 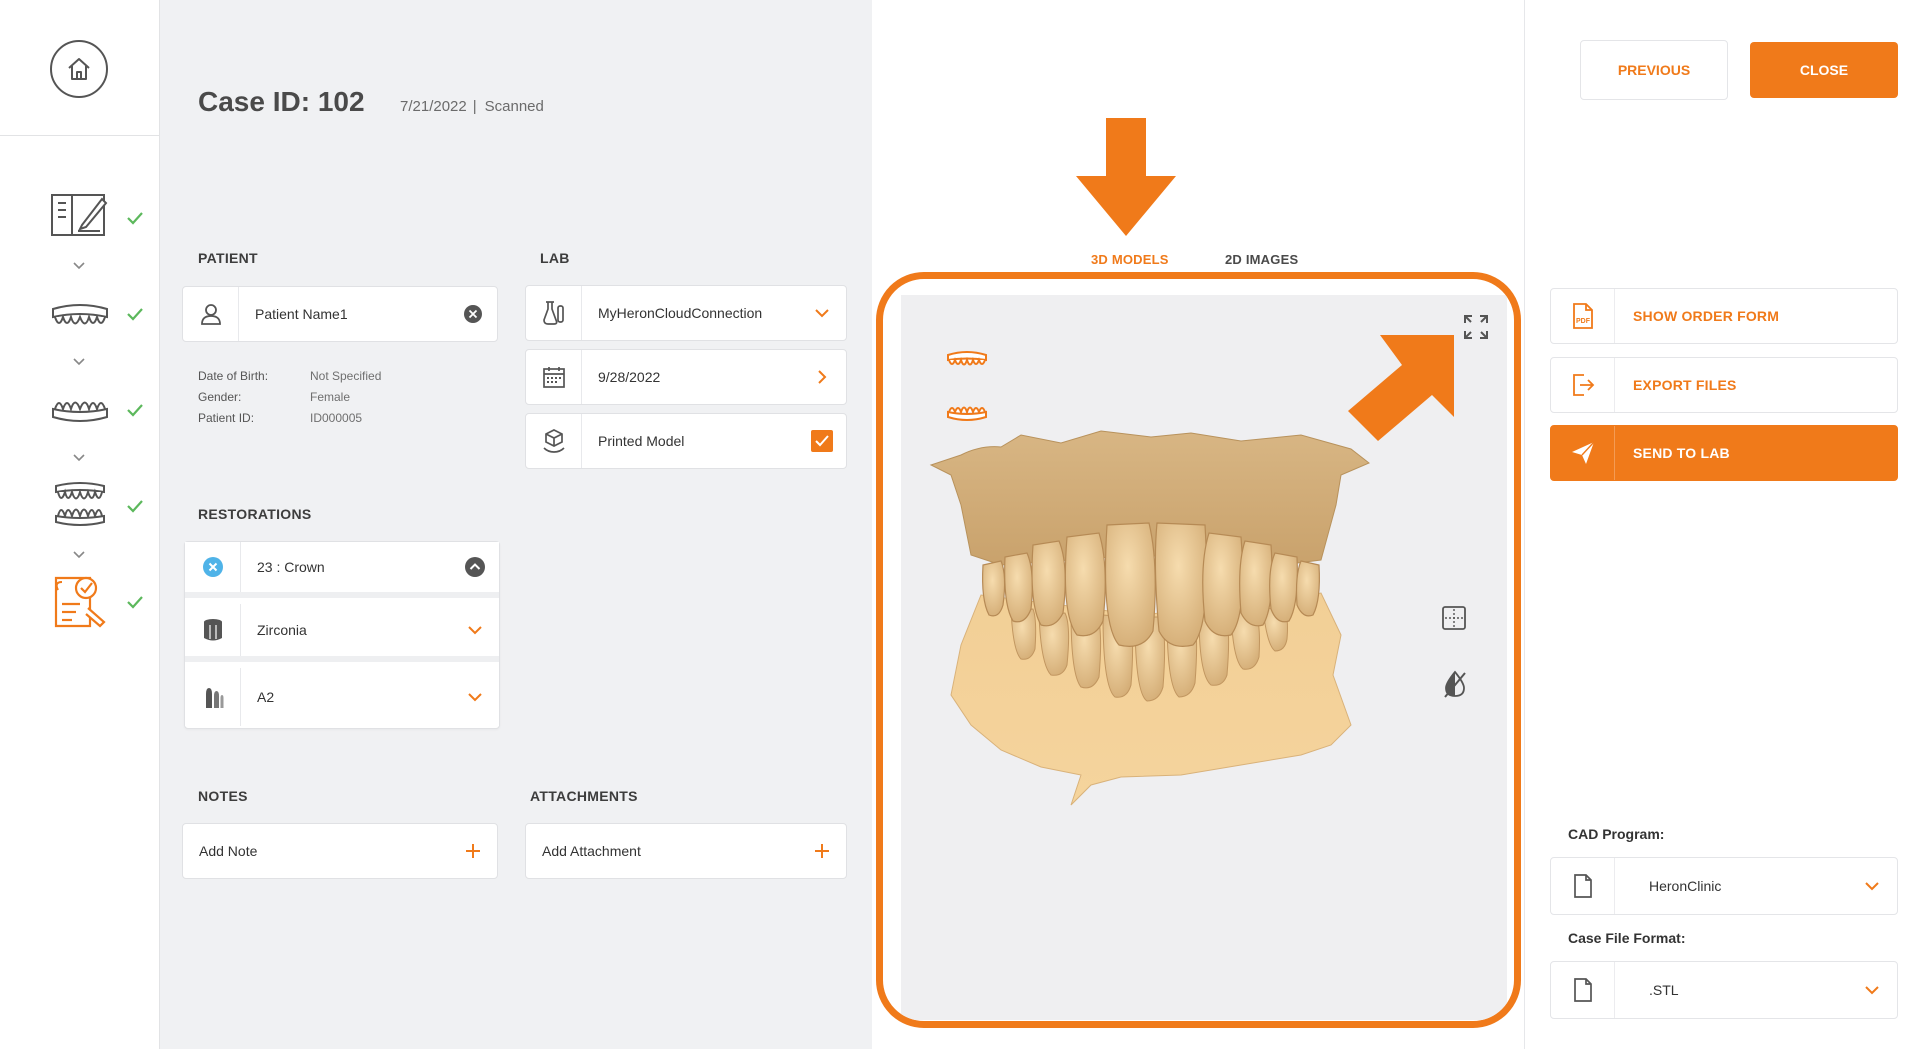 I want to click on remove-restoration-button, so click(x=213, y=567).